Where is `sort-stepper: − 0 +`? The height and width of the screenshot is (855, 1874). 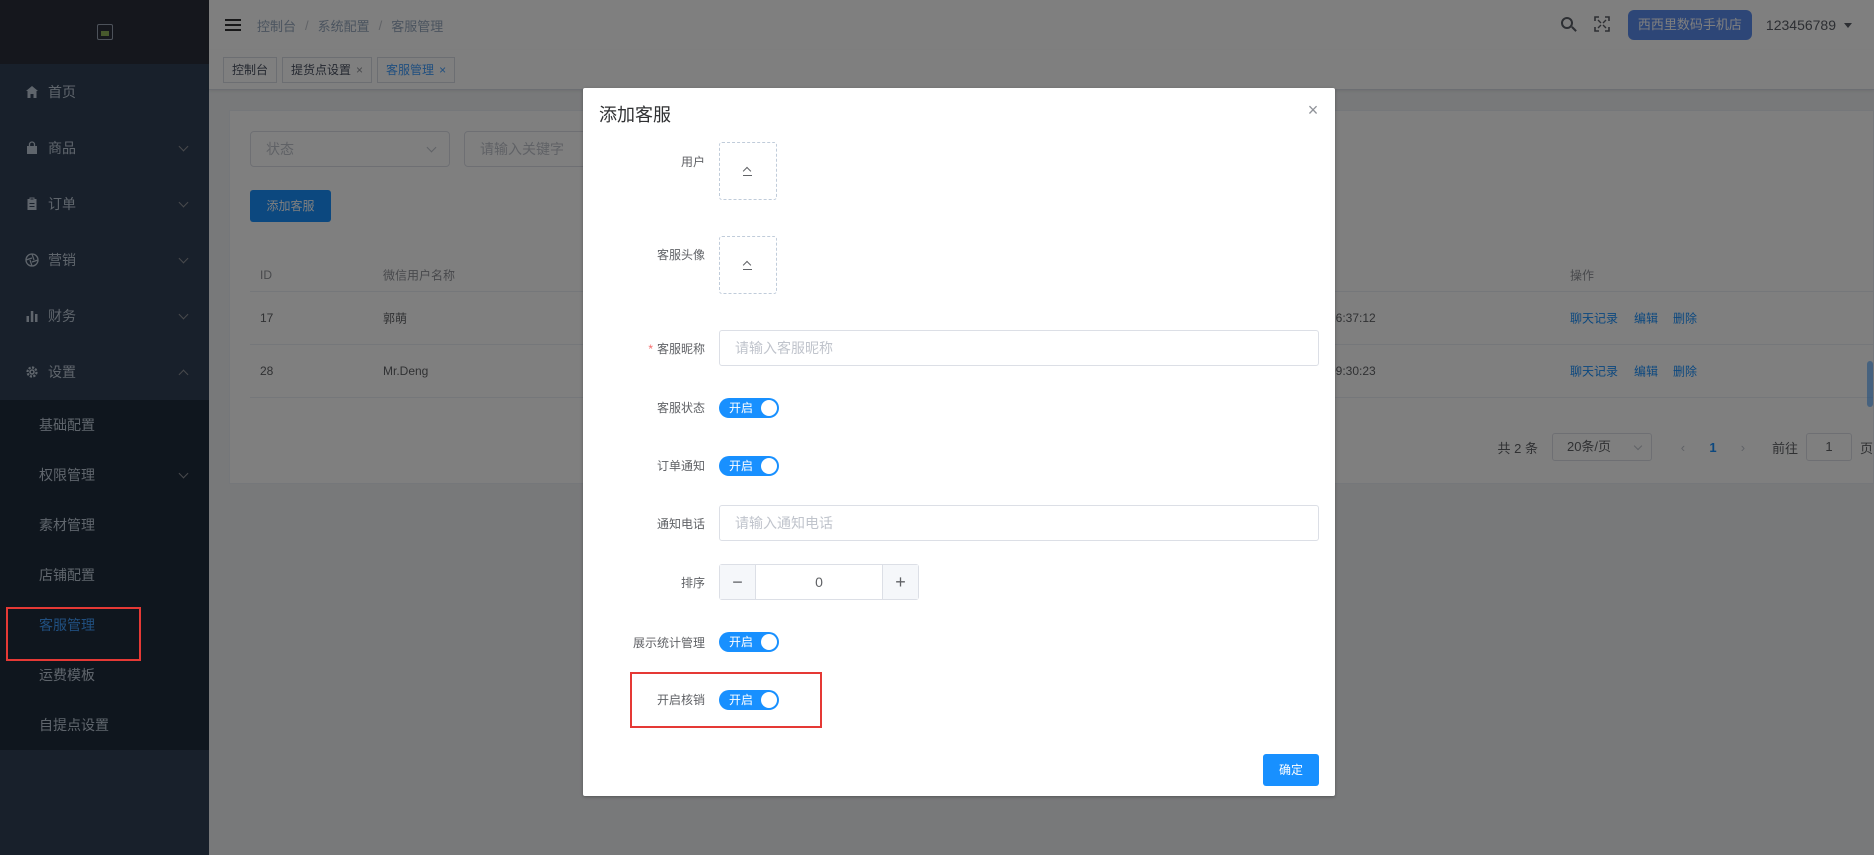
sort-stepper: − 0 + is located at coordinates (819, 582).